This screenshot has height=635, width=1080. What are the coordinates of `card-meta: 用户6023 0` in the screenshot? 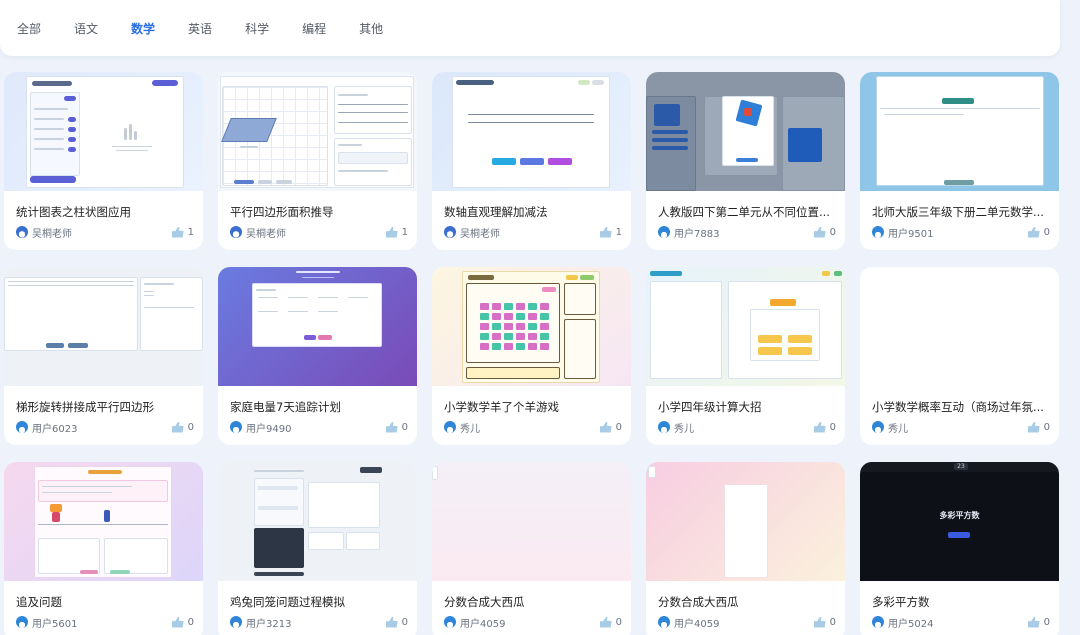 It's located at (105, 427).